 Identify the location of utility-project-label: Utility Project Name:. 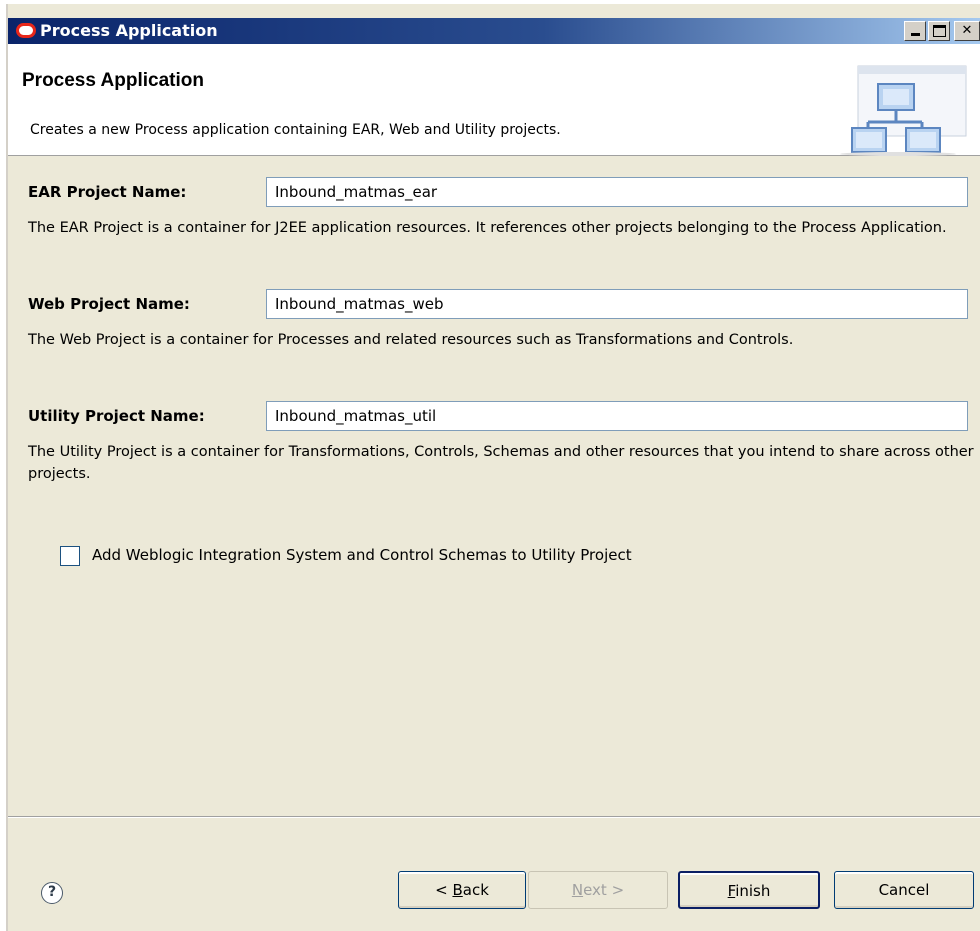
(116, 416).